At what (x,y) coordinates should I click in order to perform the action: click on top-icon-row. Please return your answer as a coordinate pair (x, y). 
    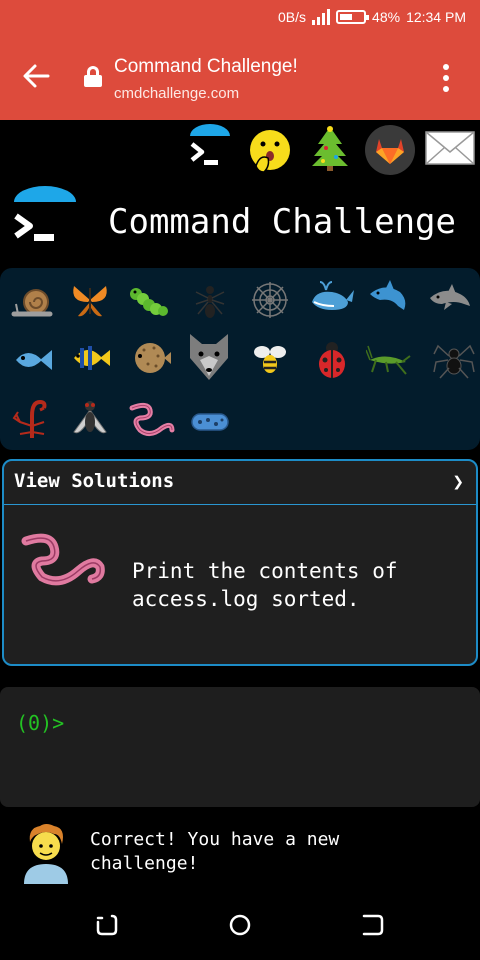
    Looking at the image, I should click on (240, 152).